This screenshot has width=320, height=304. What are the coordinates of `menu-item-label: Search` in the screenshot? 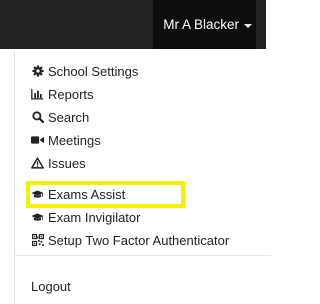 It's located at (69, 117).